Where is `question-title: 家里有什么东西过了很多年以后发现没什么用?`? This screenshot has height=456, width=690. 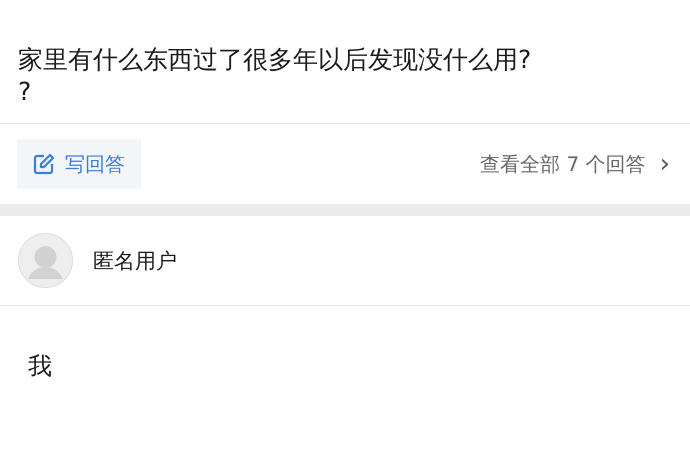 question-title: 家里有什么东西过了很多年以后发现没什么用? is located at coordinates (275, 60).